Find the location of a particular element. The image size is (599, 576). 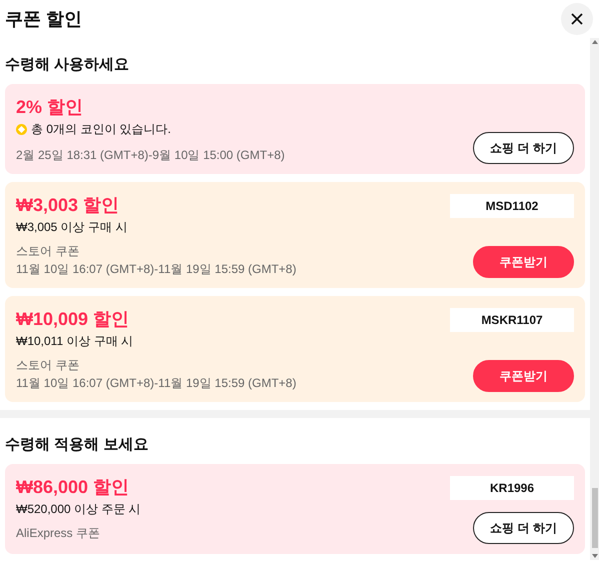

discount-title: ₩86,000 할인 is located at coordinates (73, 487).